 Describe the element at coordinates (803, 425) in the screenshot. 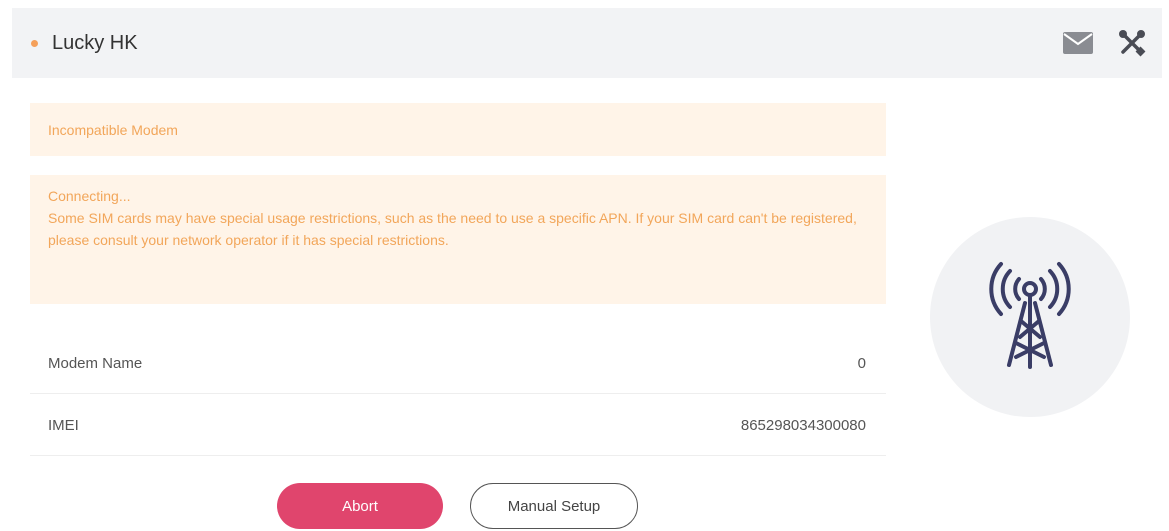

I see `imei-value: 865298034300080` at that location.